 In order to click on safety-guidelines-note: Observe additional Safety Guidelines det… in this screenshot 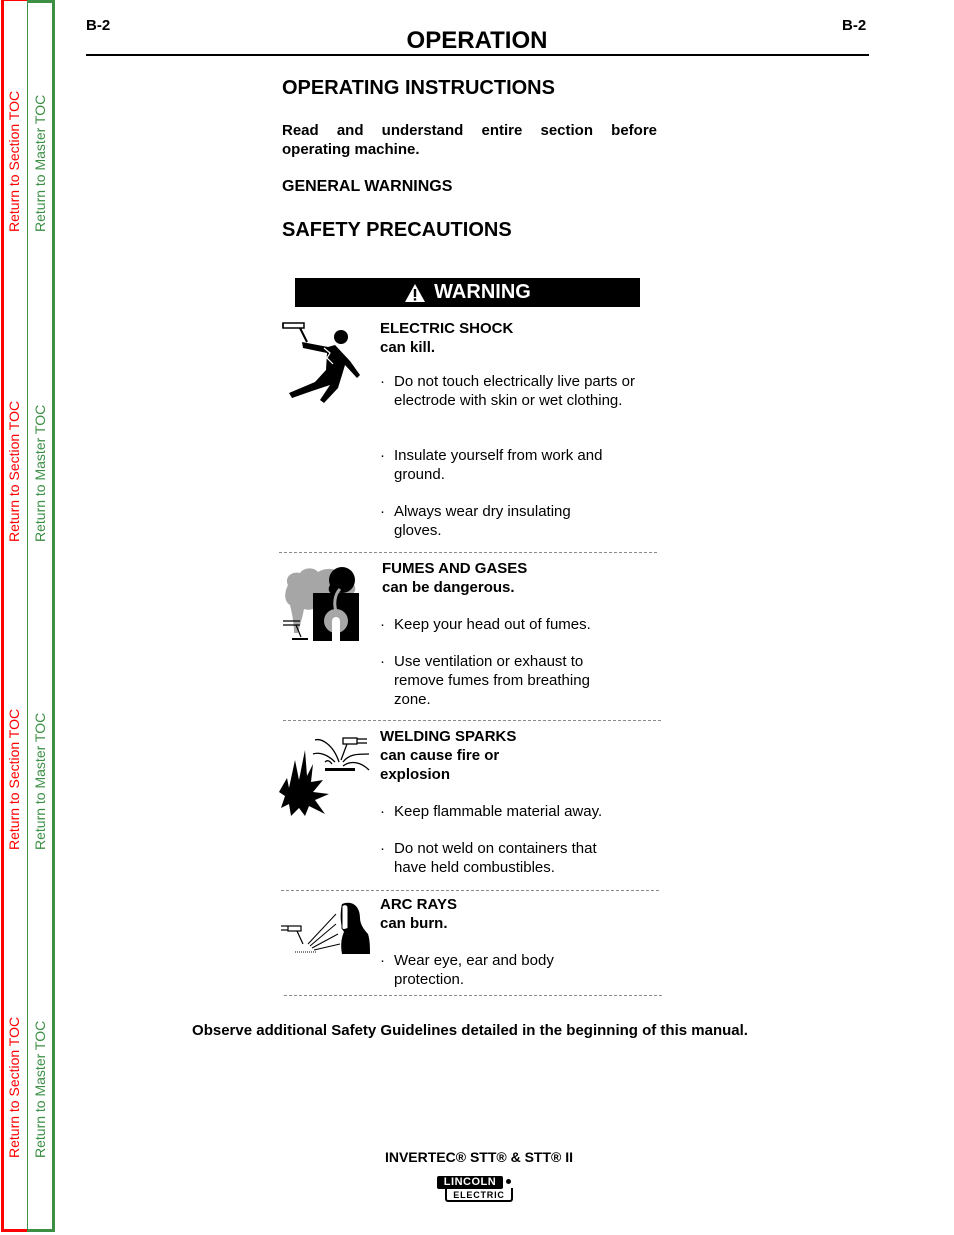, I will do `click(470, 1030)`.